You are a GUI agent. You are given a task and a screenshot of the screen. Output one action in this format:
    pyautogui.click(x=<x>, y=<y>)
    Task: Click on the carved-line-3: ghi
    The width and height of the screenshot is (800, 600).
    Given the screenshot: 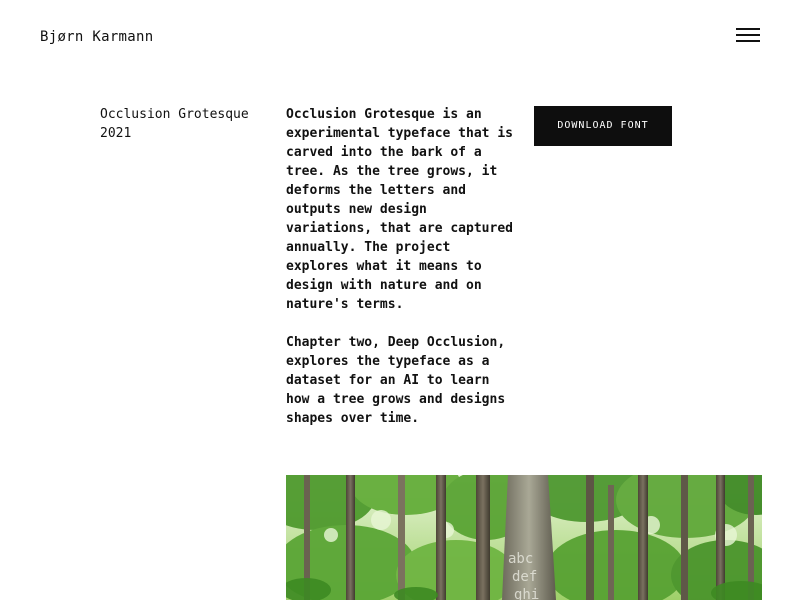 What is the action you would take?
    pyautogui.click(x=526, y=593)
    